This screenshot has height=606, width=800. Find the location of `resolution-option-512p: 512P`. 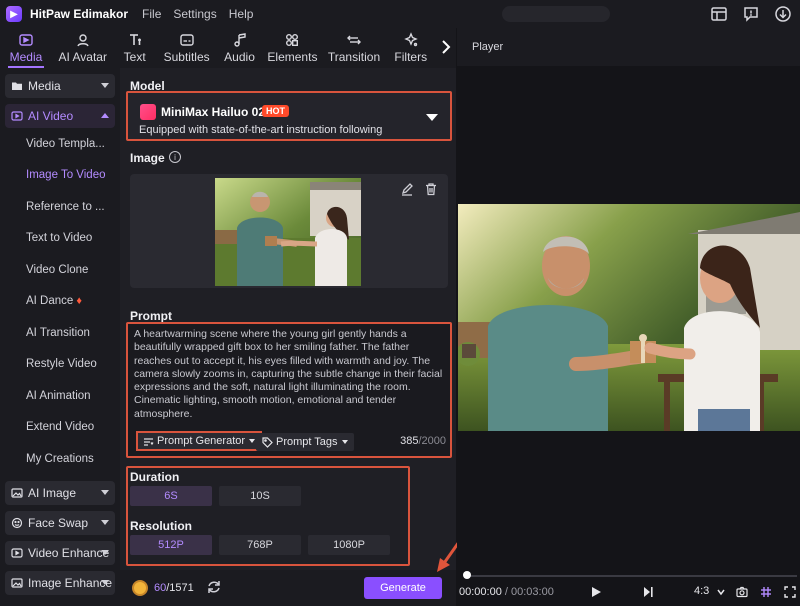

resolution-option-512p: 512P is located at coordinates (171, 545).